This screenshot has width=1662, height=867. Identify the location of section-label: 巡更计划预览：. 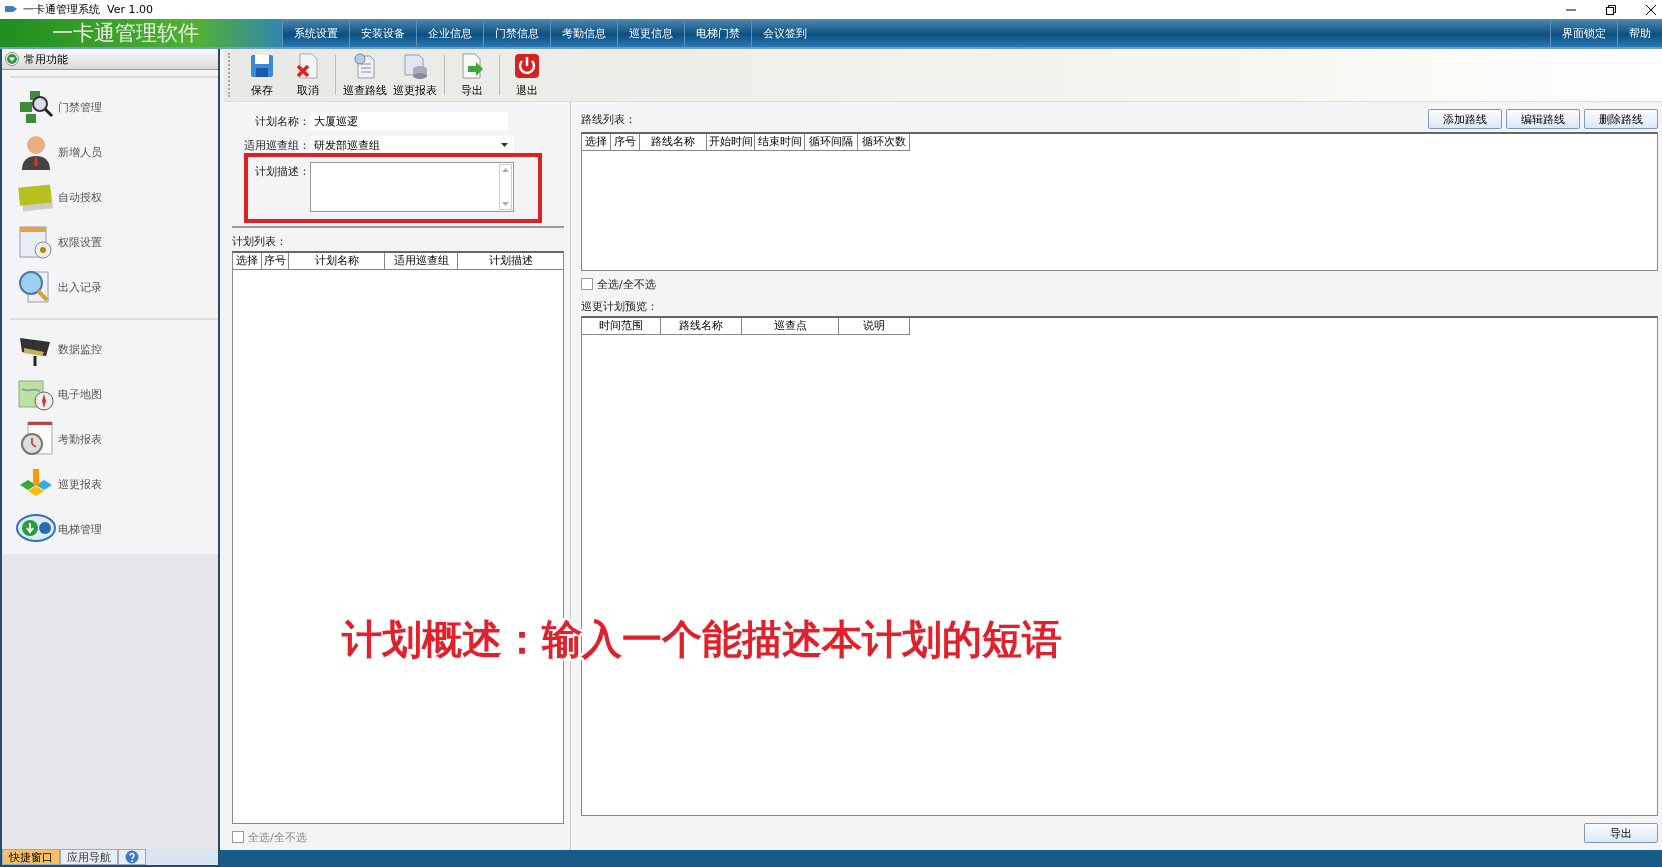
(620, 307).